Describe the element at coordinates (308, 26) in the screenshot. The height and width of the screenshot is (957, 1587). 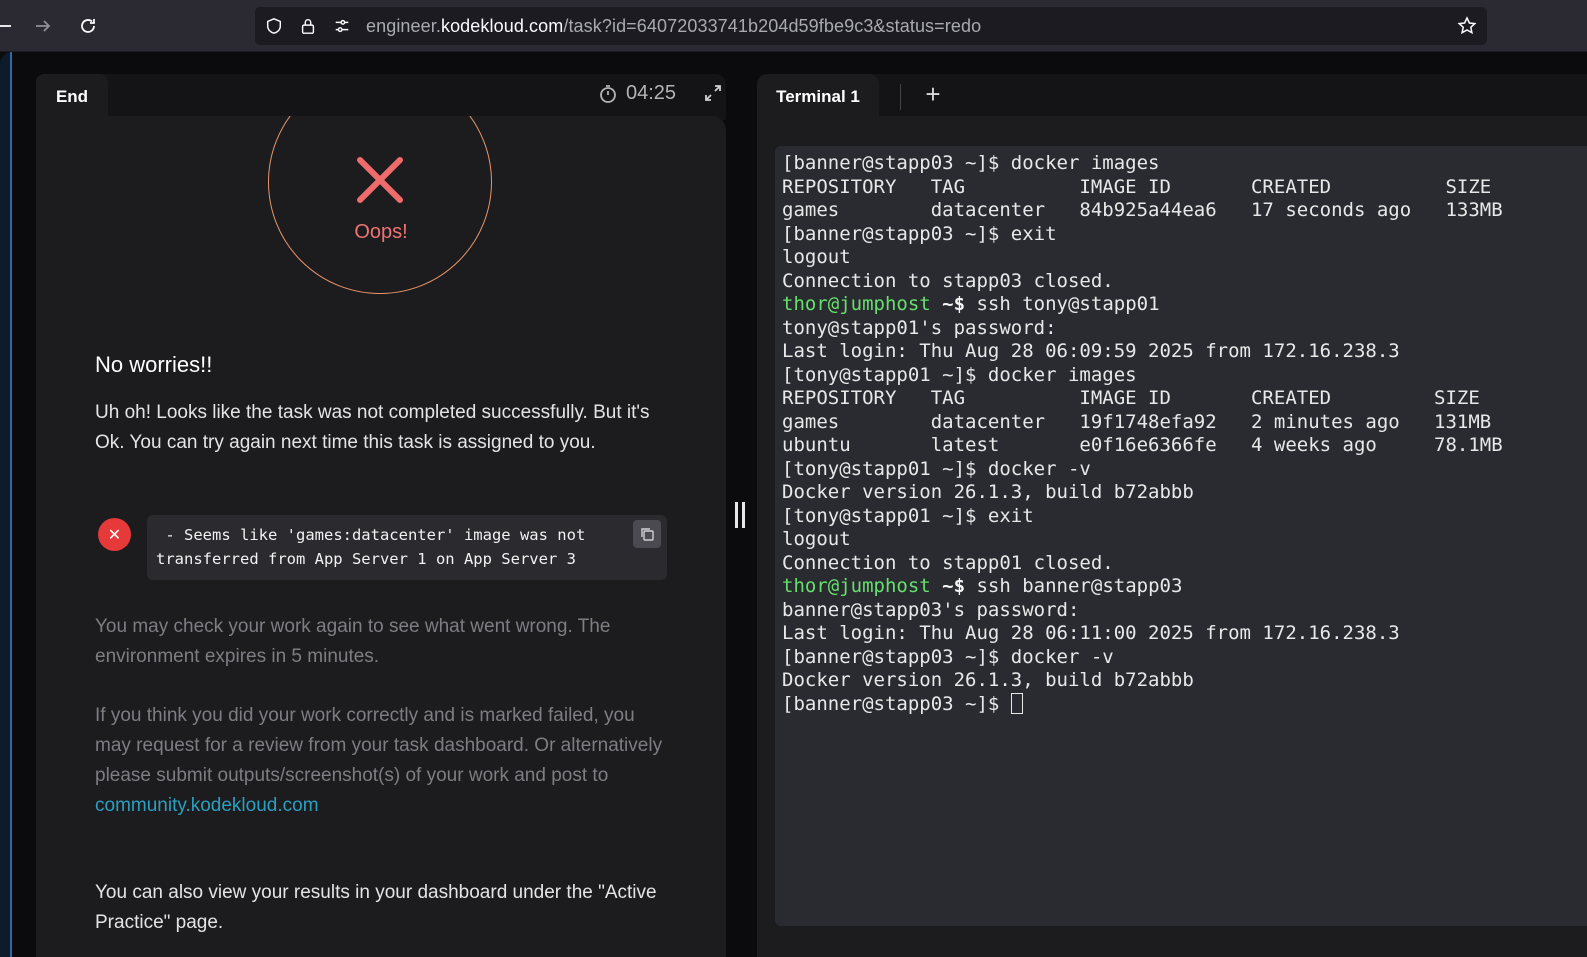
I see `lock-icon` at that location.